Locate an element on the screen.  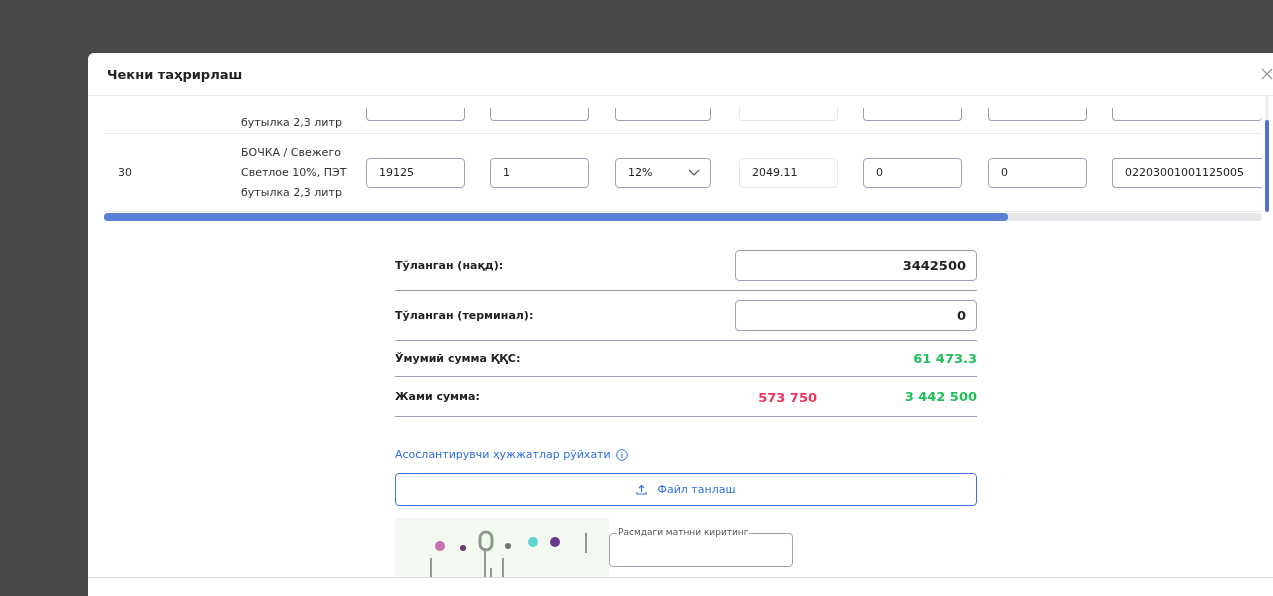
row-number: 30 is located at coordinates (125, 172).